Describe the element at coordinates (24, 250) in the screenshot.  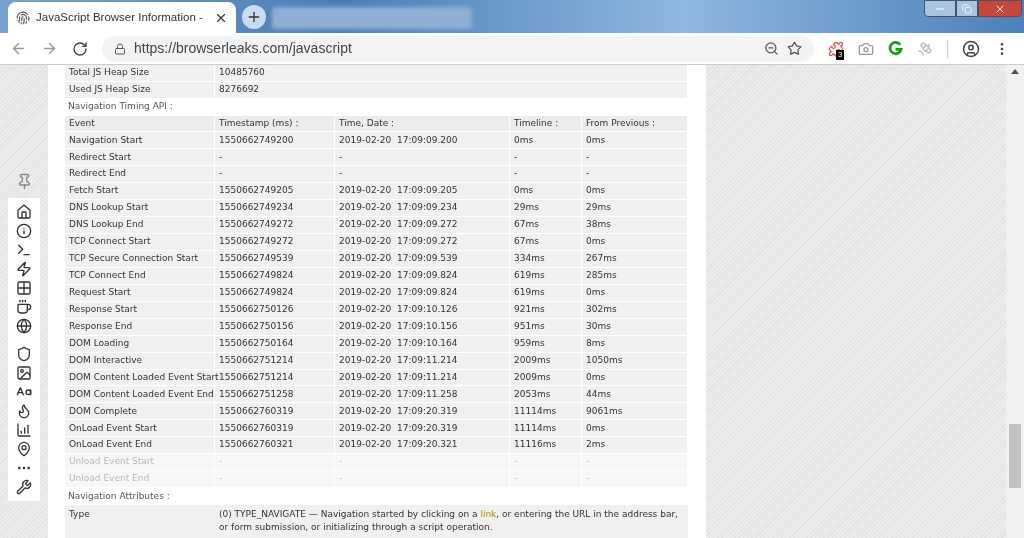
I see `terminal-icon` at that location.